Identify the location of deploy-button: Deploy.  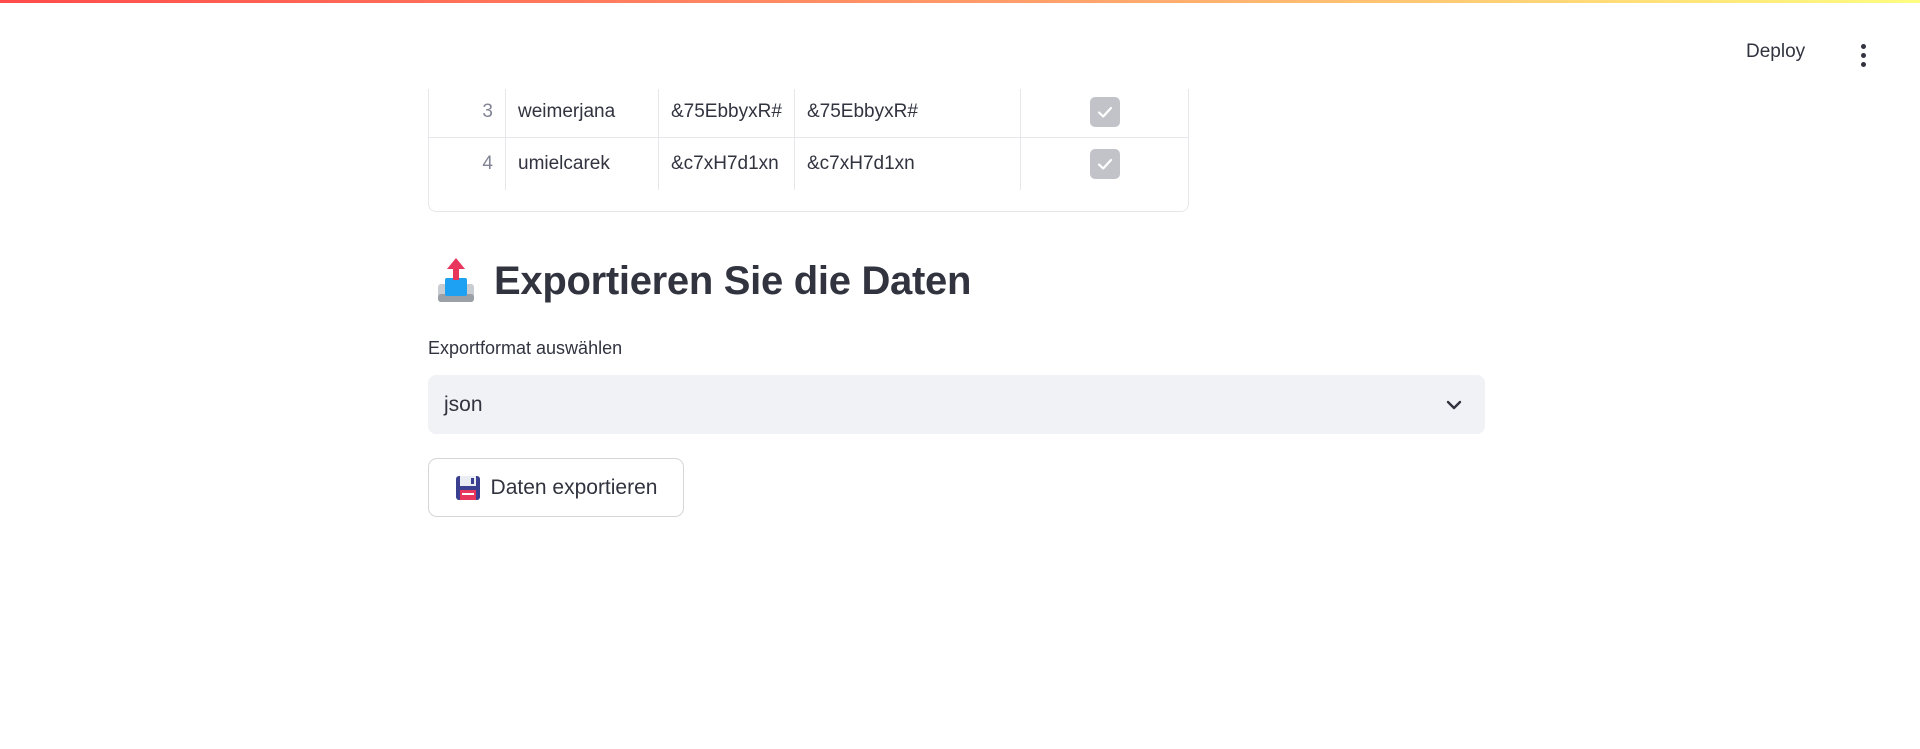
(1775, 52).